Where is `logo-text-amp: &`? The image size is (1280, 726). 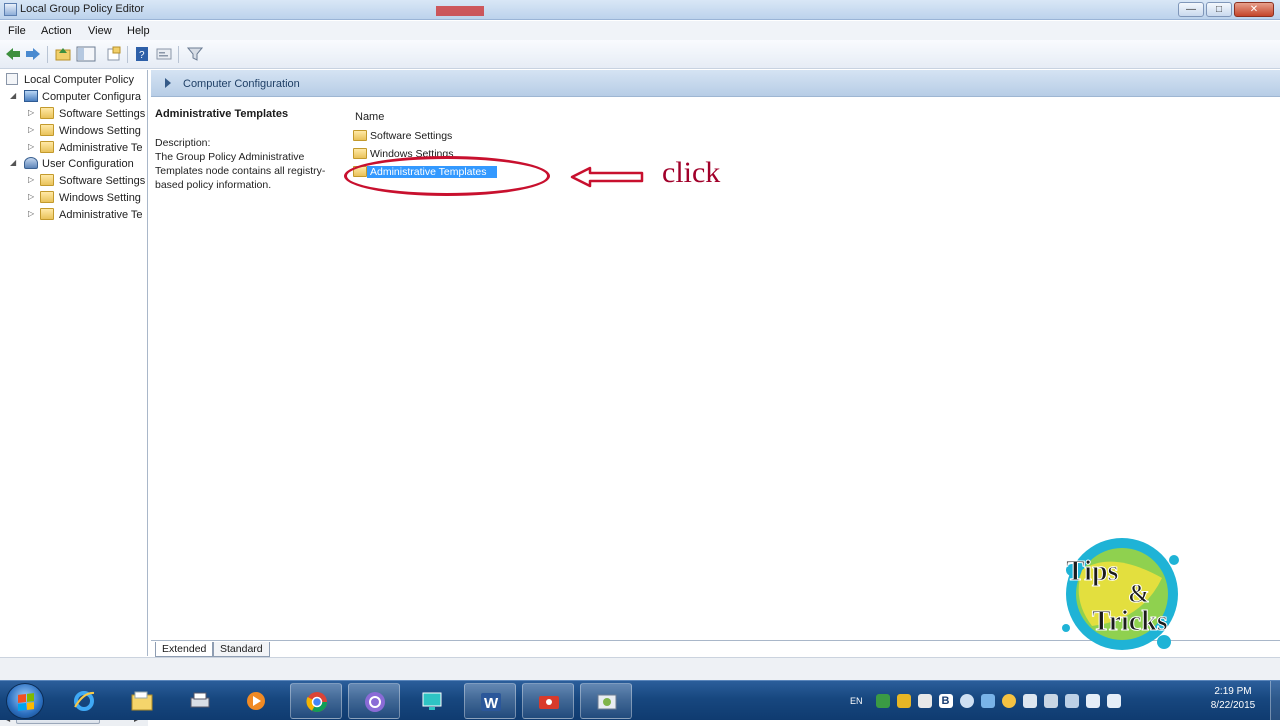
logo-text-amp: & is located at coordinates (1139, 593).